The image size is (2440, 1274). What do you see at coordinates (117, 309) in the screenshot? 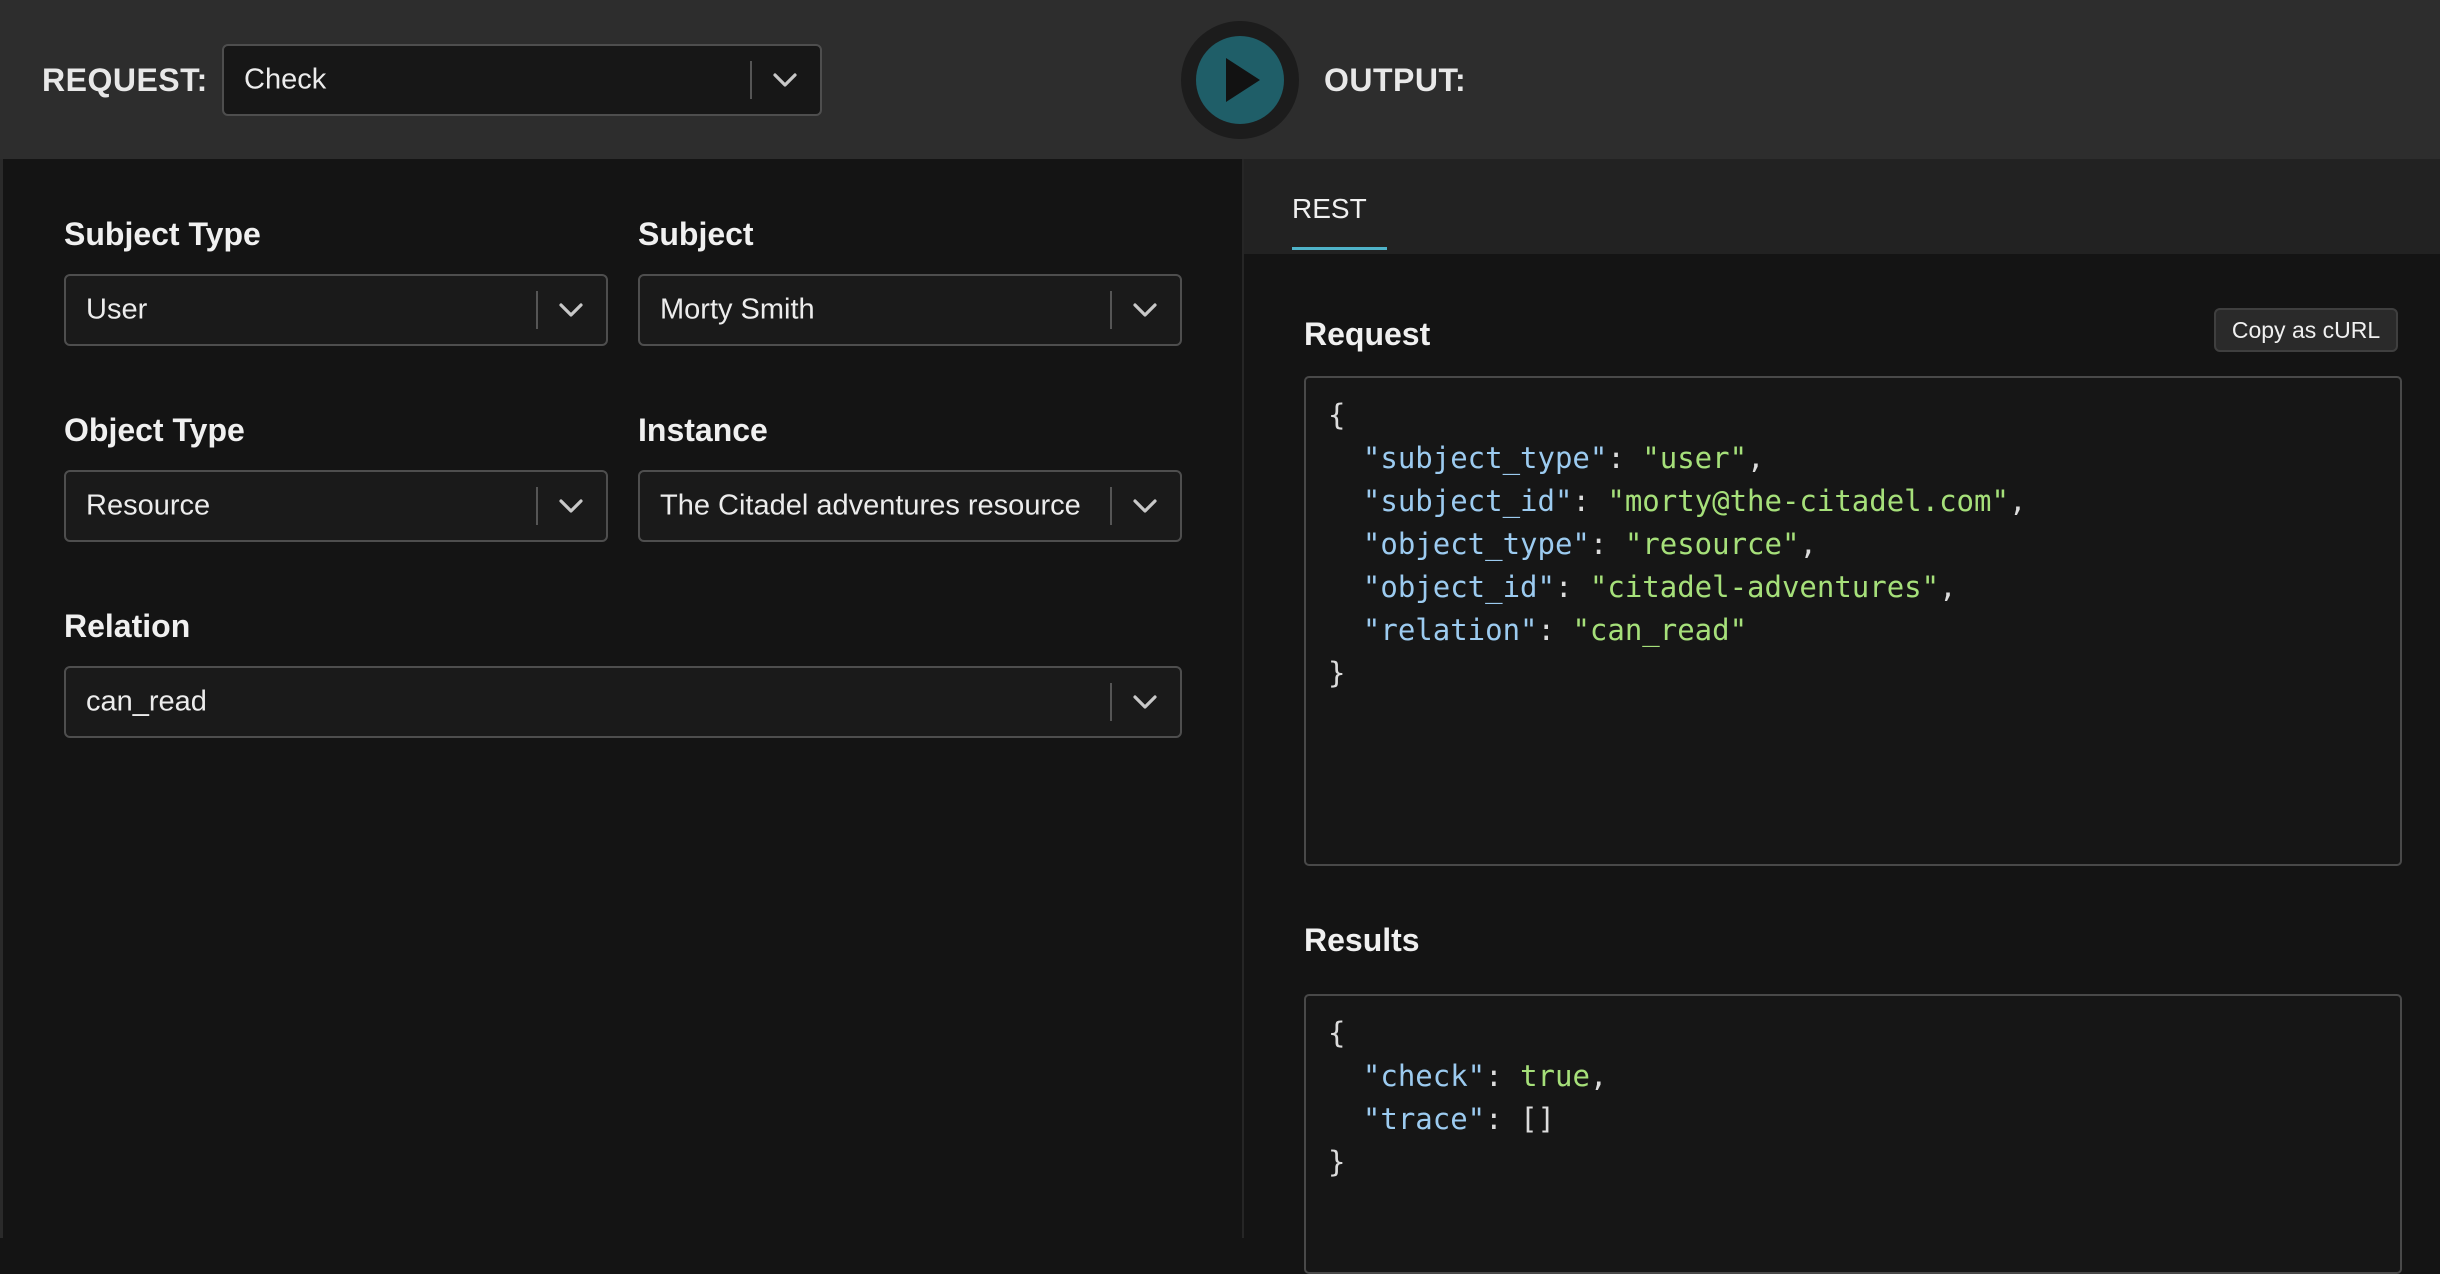
I see `subject-type-value: User` at bounding box center [117, 309].